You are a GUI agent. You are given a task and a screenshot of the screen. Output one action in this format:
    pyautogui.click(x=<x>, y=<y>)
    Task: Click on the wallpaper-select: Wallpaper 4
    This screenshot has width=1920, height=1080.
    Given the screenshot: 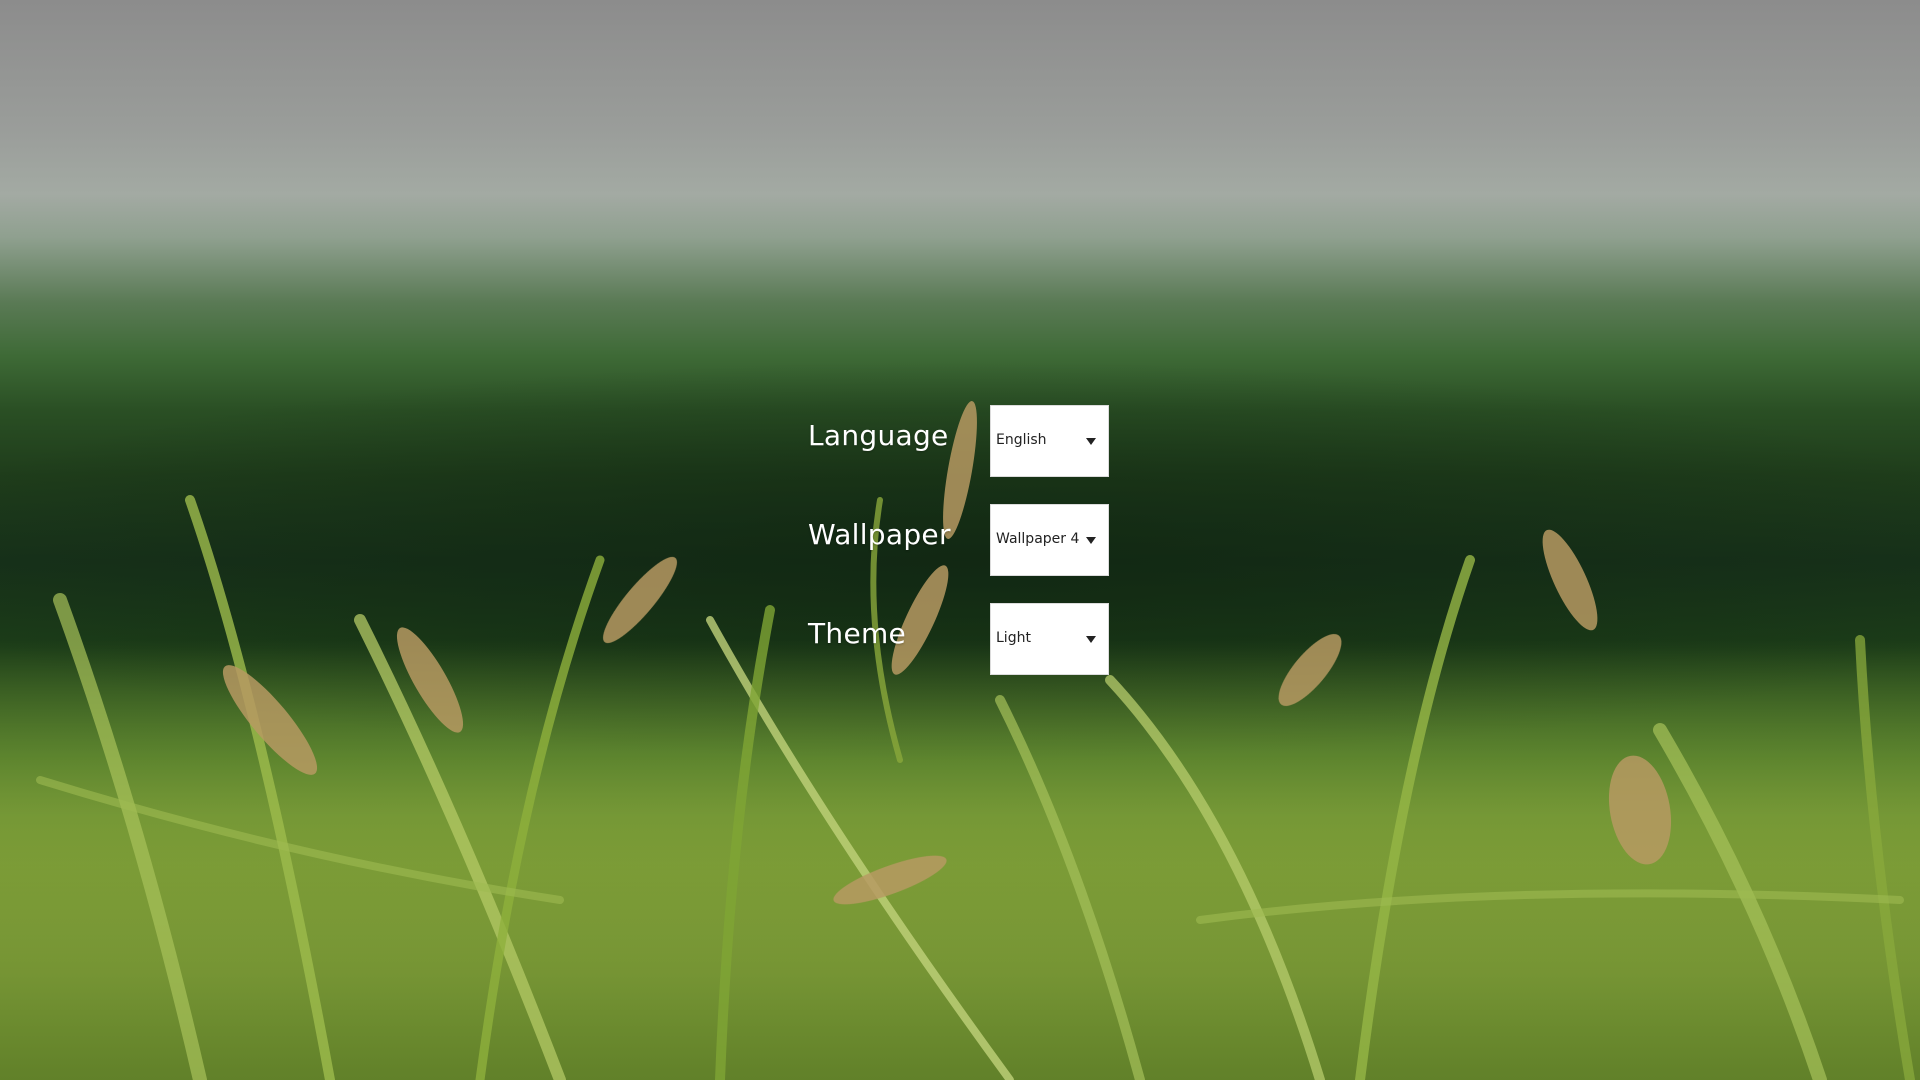 What is the action you would take?
    pyautogui.click(x=1049, y=540)
    